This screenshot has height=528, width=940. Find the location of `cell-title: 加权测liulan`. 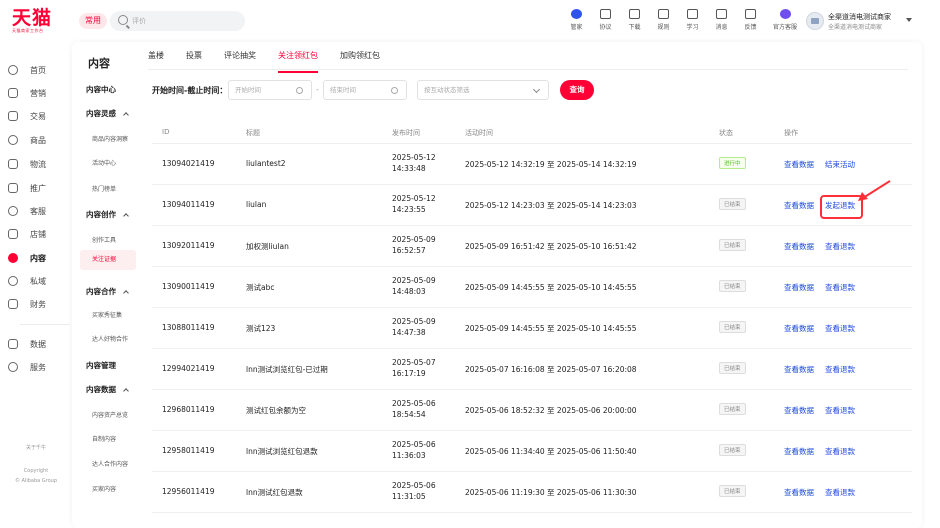

cell-title: 加权测liulan is located at coordinates (267, 246).